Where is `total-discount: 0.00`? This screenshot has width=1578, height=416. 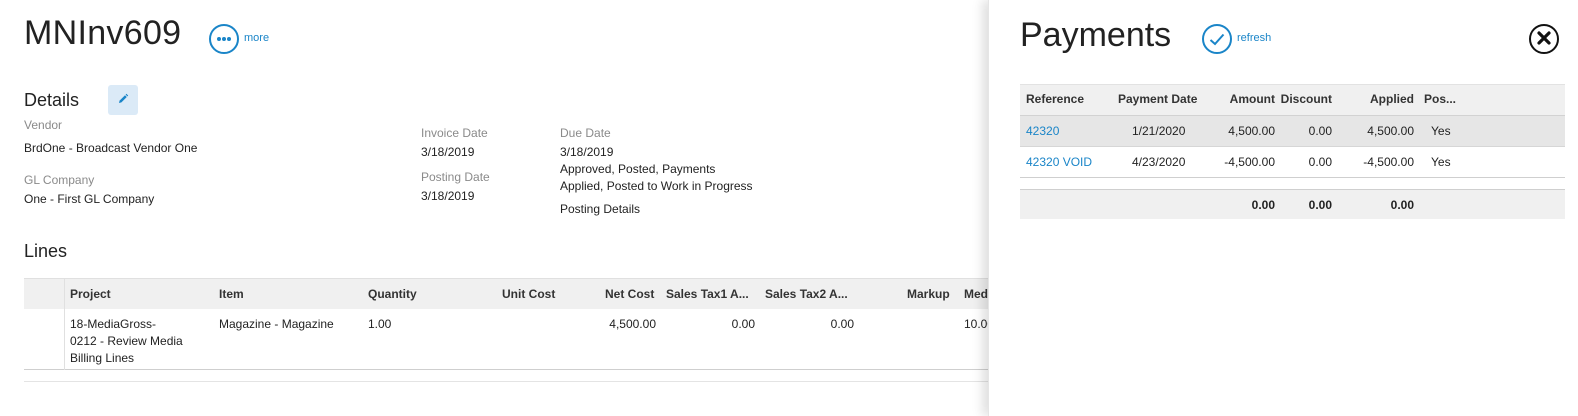 total-discount: 0.00 is located at coordinates (1320, 205).